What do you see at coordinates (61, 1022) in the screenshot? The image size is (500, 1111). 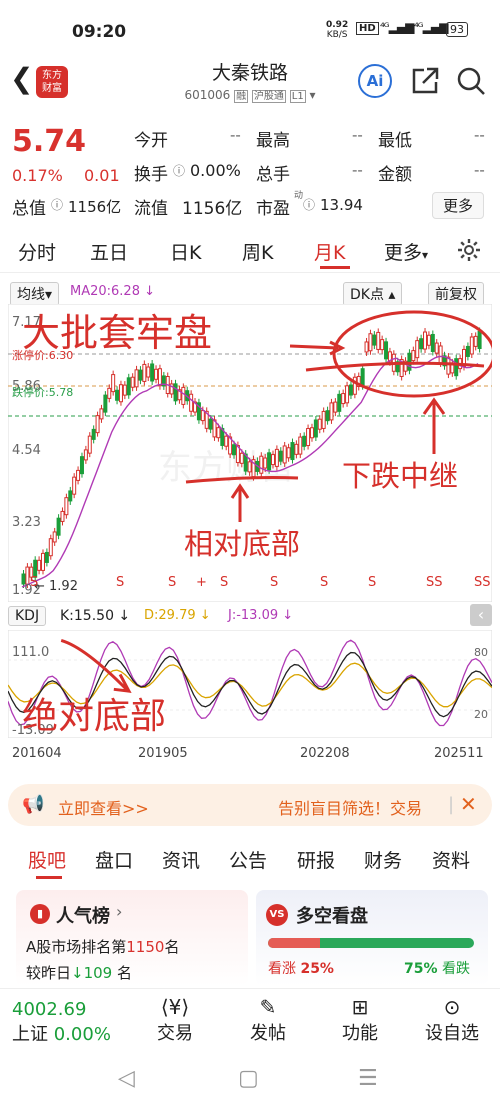 I see `index-widget: 4002.69 上证 0.00%` at bounding box center [61, 1022].